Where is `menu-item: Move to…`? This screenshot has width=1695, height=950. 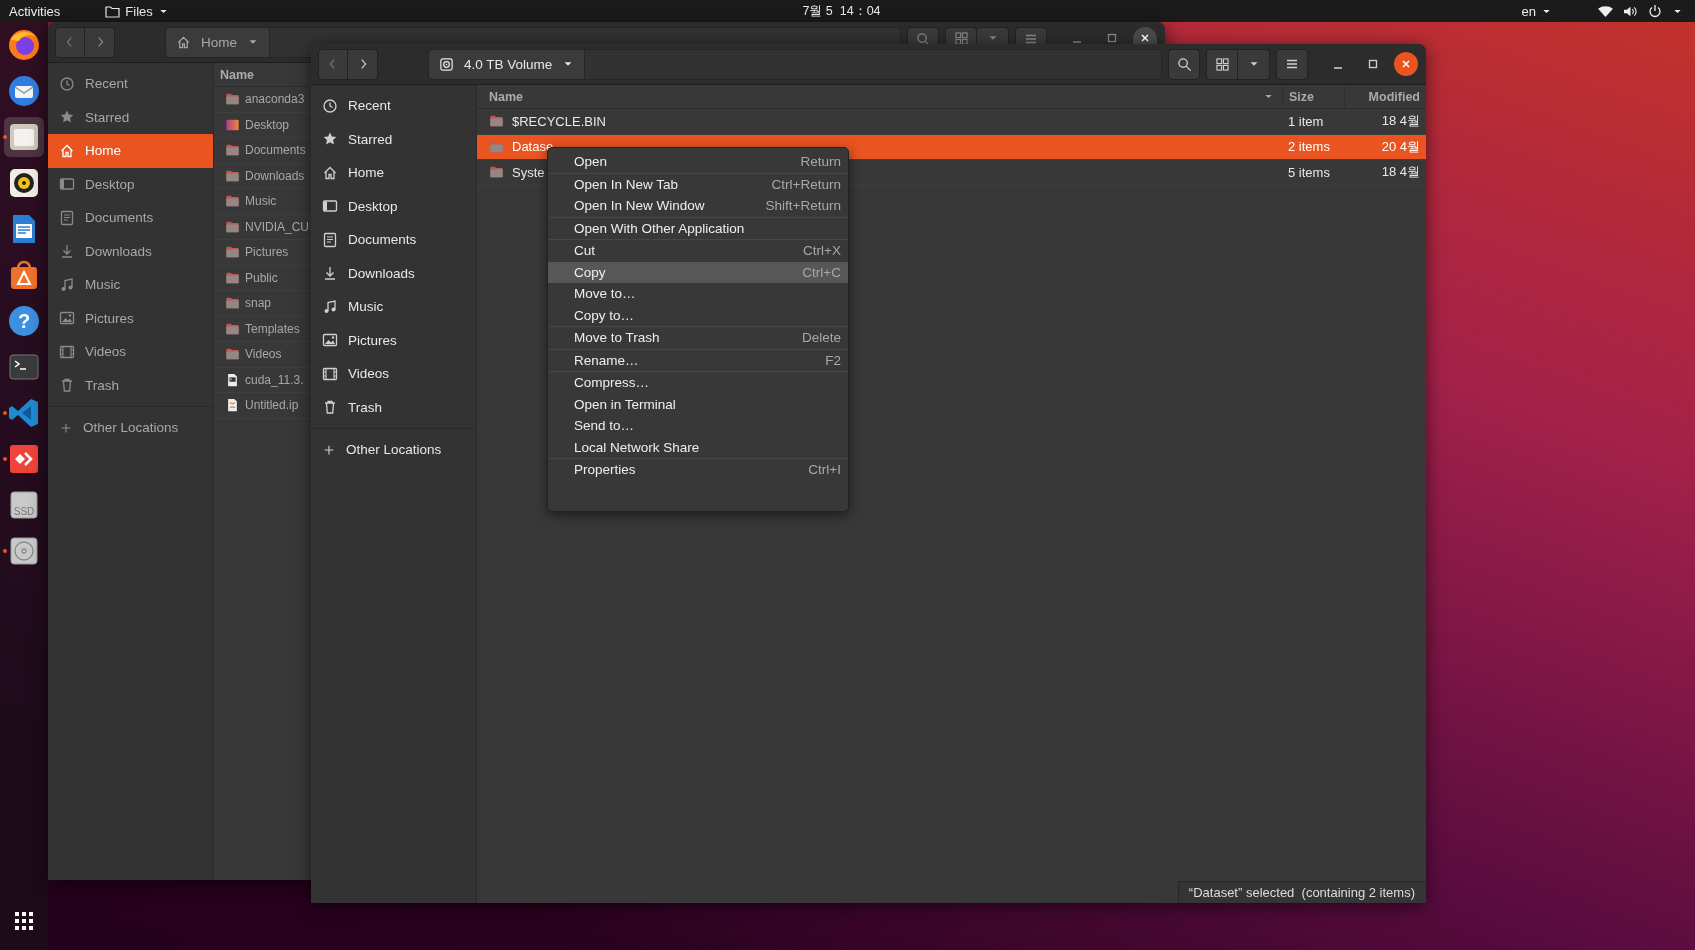 menu-item: Move to… is located at coordinates (698, 294).